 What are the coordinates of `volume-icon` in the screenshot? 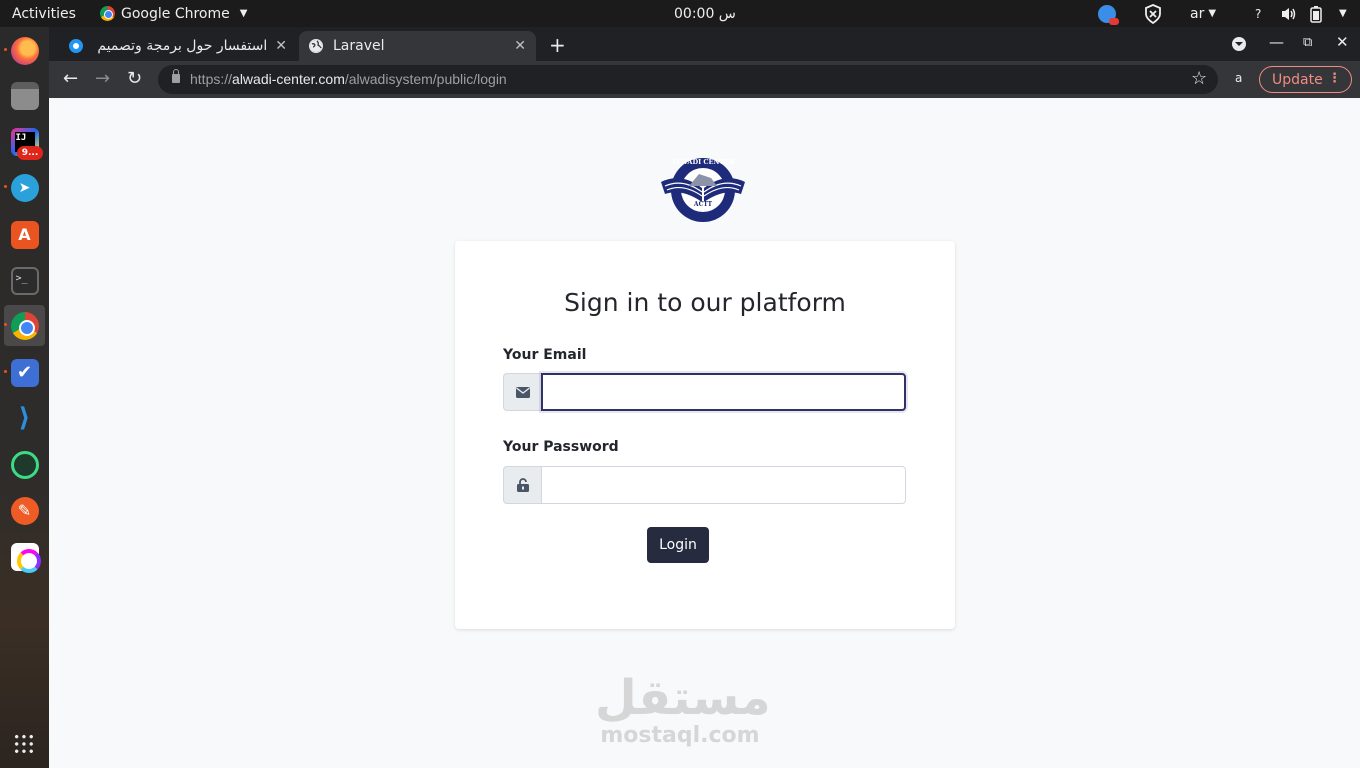 It's located at (1289, 13).